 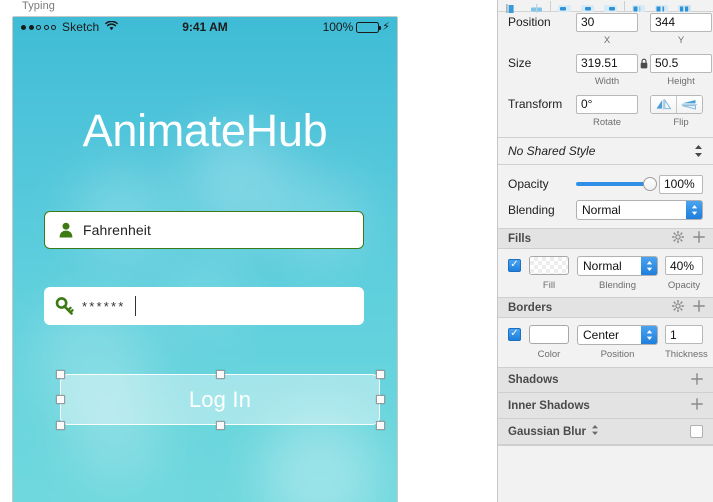 I want to click on align-bottom-icon, so click(x=638, y=6).